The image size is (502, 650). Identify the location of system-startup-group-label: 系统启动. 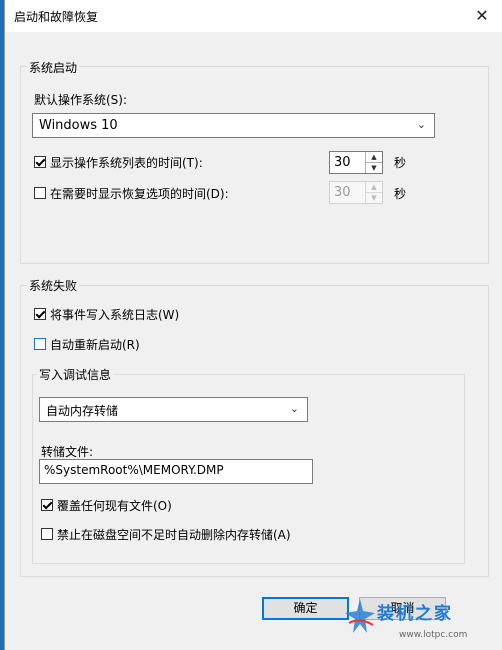
(53, 67).